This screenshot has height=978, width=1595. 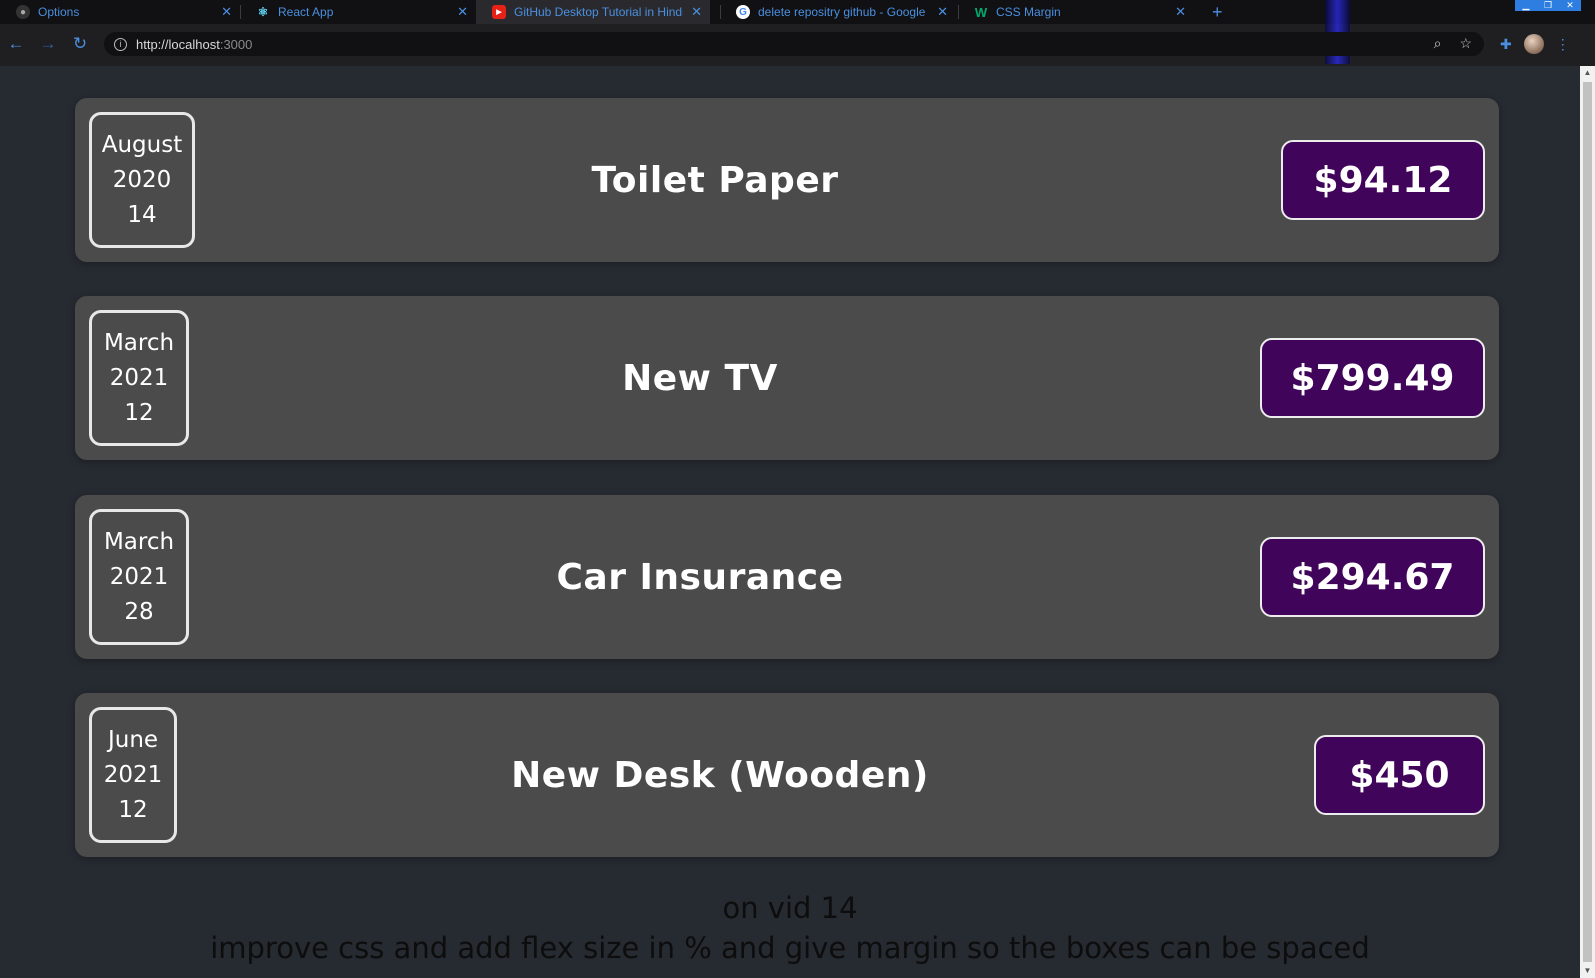 I want to click on expense-item: March 2021 28 Car Insurance $294.67, so click(x=787, y=577).